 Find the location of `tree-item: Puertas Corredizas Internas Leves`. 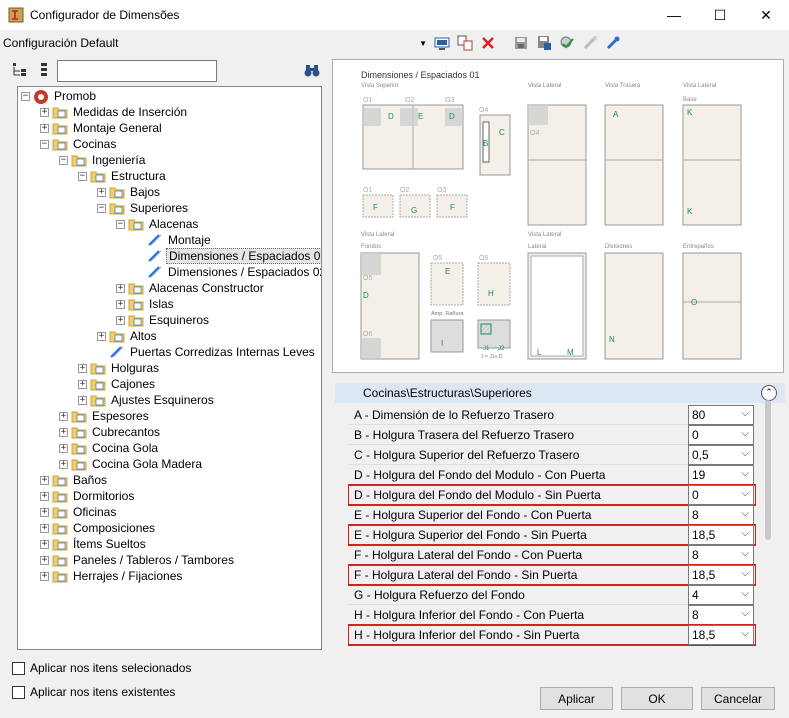

tree-item: Puertas Corredizas Internas Leves is located at coordinates (207, 352).